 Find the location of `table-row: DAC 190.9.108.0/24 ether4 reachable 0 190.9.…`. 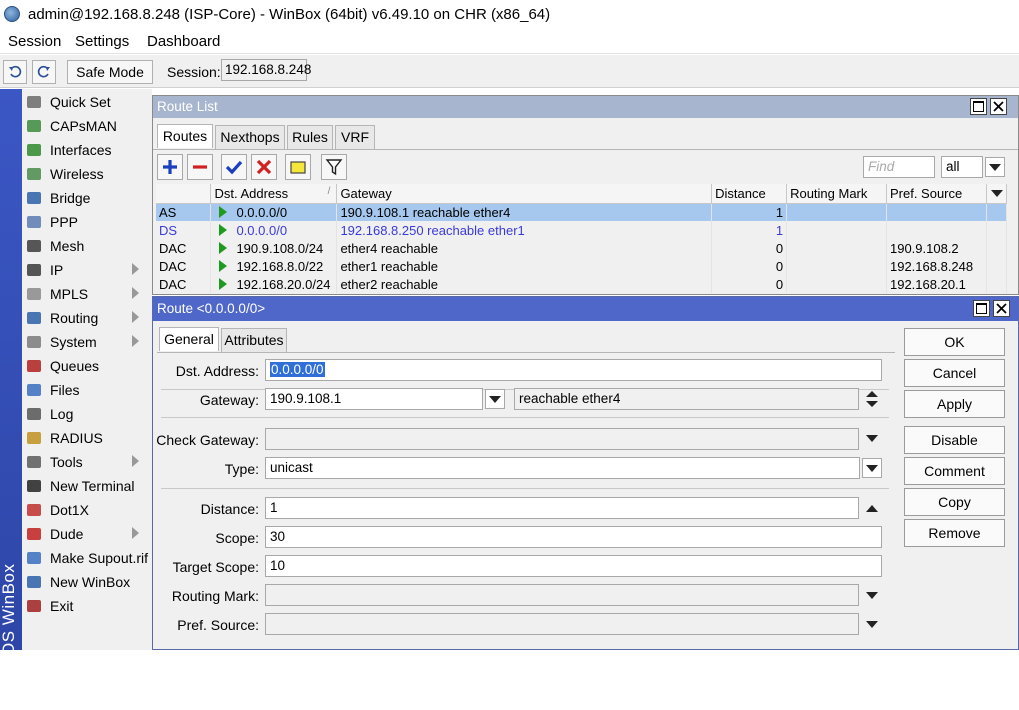

table-row: DAC 190.9.108.0/24 ether4 reachable 0 190.9.… is located at coordinates (582, 248).